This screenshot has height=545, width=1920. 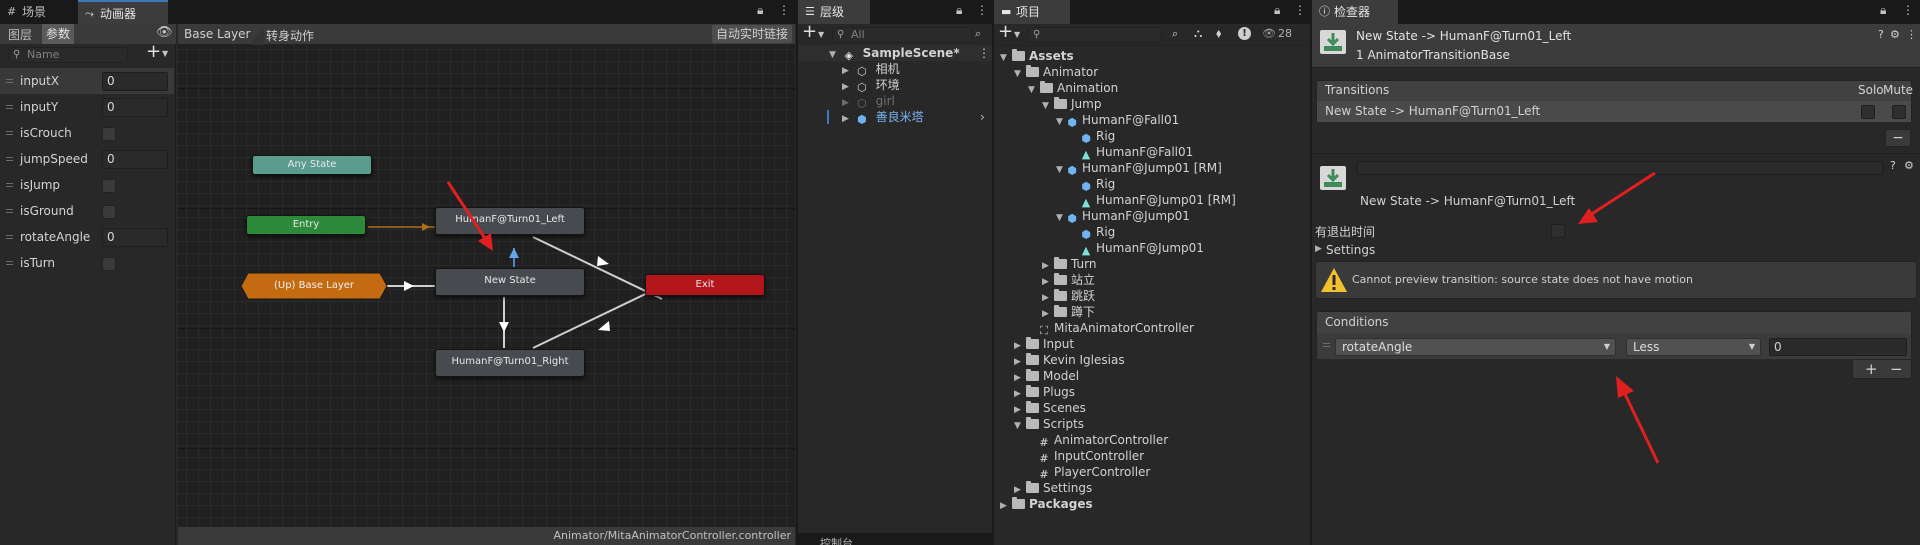 I want to click on tab-inspector: ⓘ 检查器, so click(x=1355, y=12).